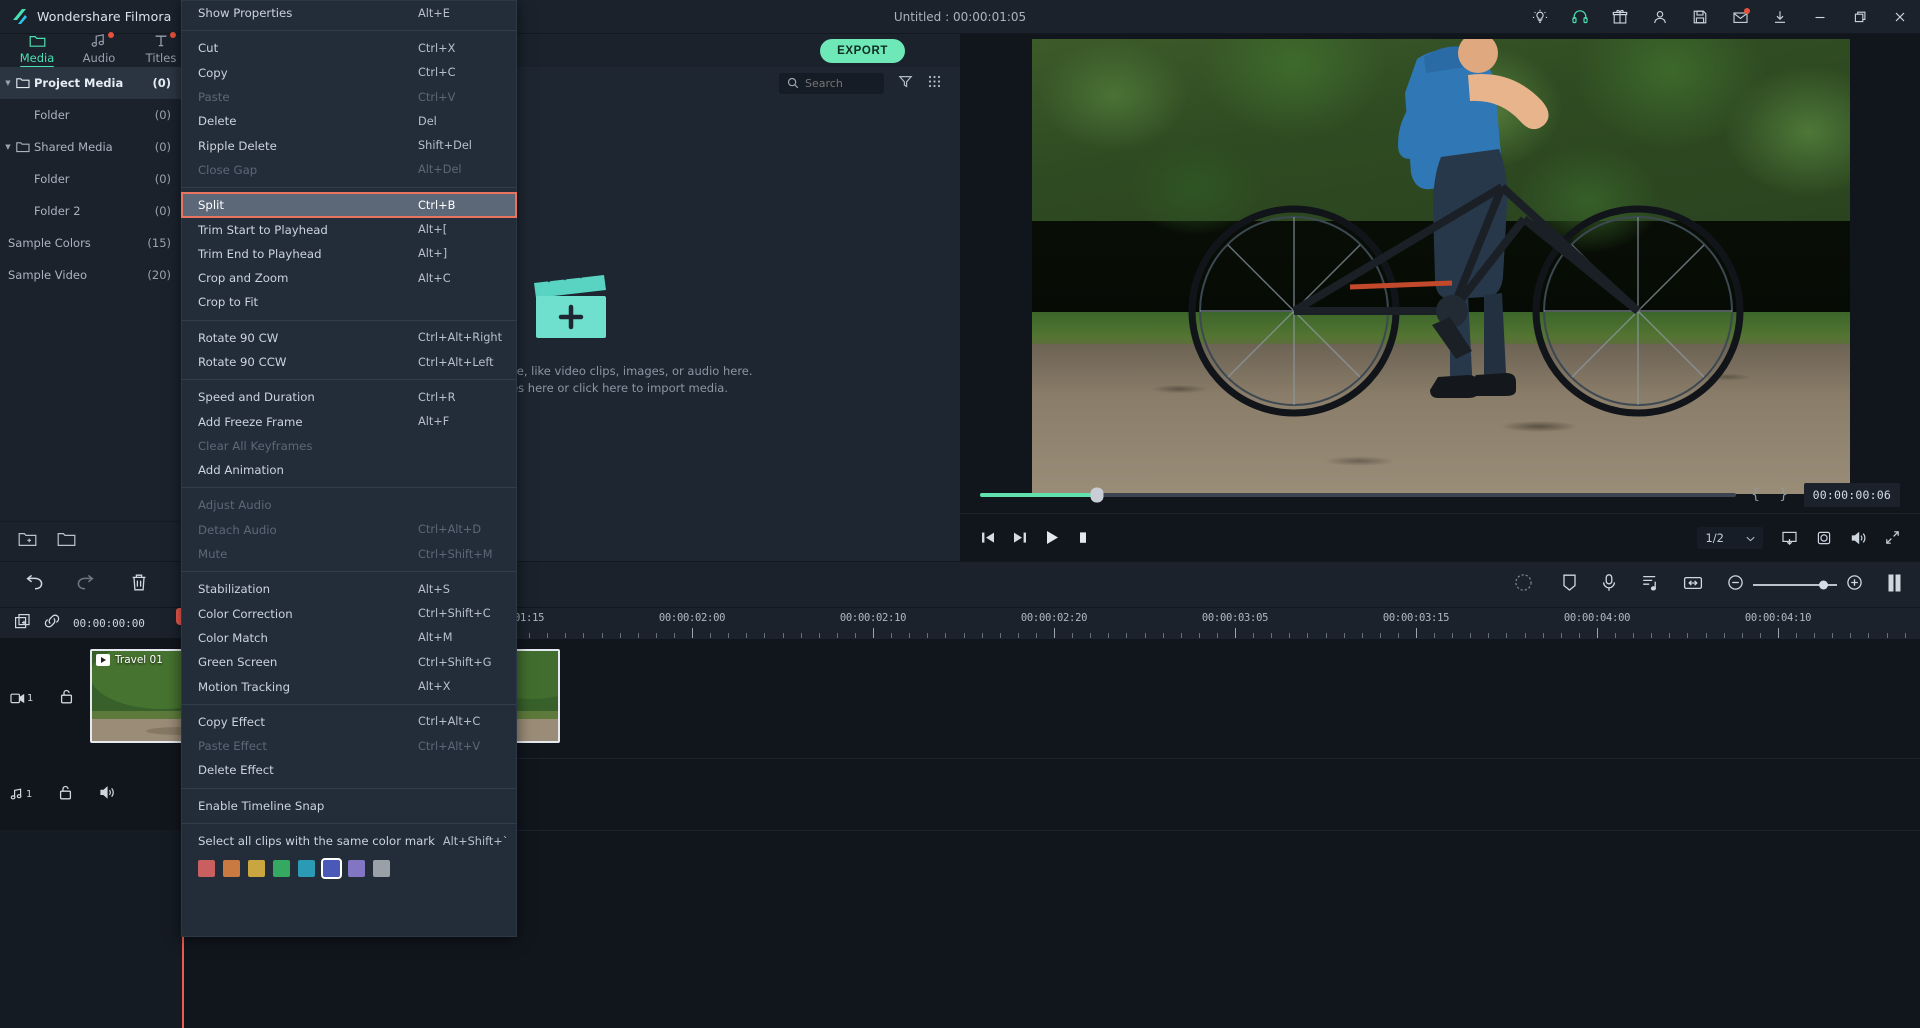 Image resolution: width=1920 pixels, height=1028 pixels. Describe the element at coordinates (349, 278) in the screenshot. I see `menu-item-crop-and-zoom: Crop and Zoom Alt+C` at that location.